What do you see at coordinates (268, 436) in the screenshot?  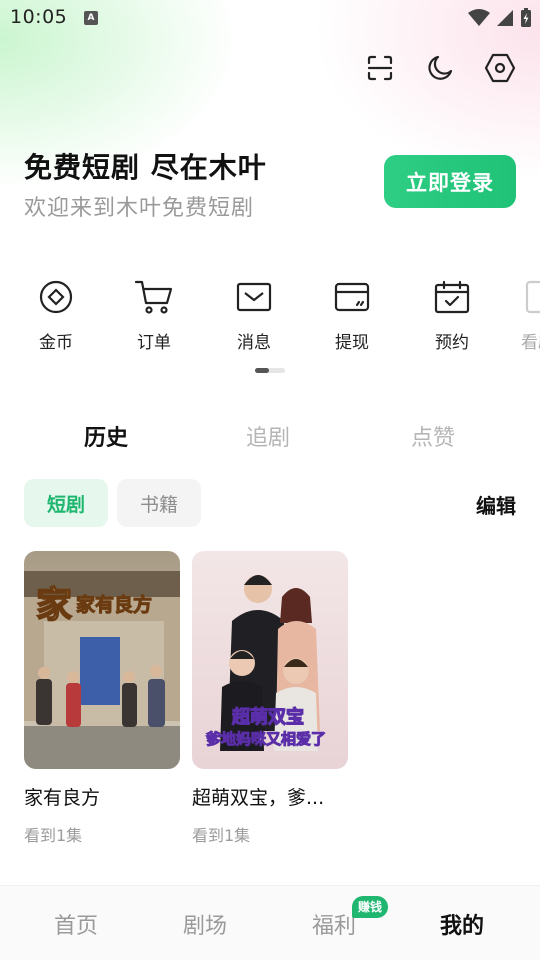 I see `tab-following: 追剧` at bounding box center [268, 436].